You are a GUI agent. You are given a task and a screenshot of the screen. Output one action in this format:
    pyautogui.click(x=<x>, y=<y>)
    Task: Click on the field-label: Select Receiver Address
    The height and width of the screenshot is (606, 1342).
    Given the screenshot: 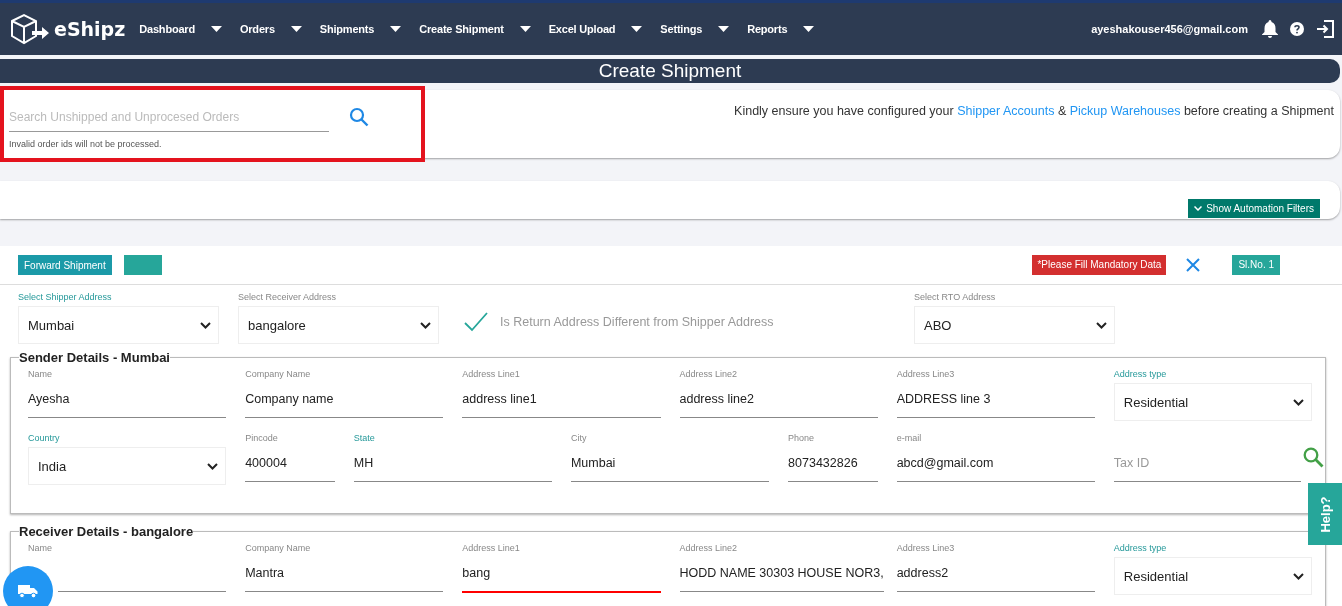 What is the action you would take?
    pyautogui.click(x=288, y=298)
    